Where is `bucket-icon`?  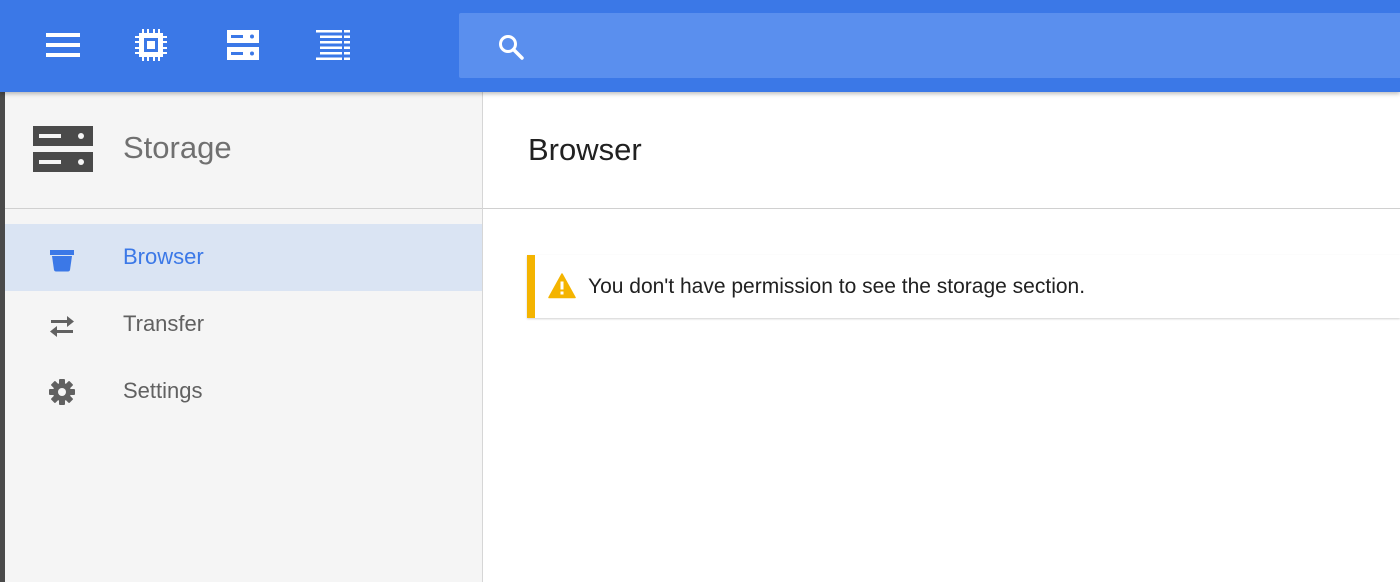
bucket-icon is located at coordinates (62, 261).